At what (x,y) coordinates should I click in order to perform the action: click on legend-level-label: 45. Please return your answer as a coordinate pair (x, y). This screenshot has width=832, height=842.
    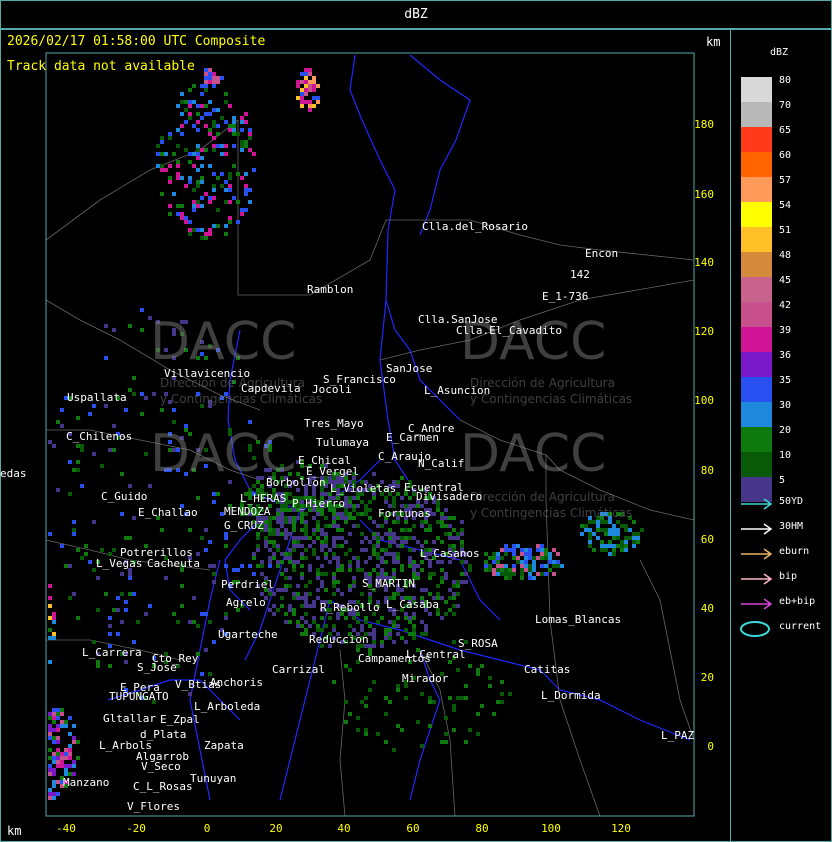
    Looking at the image, I should click on (785, 280).